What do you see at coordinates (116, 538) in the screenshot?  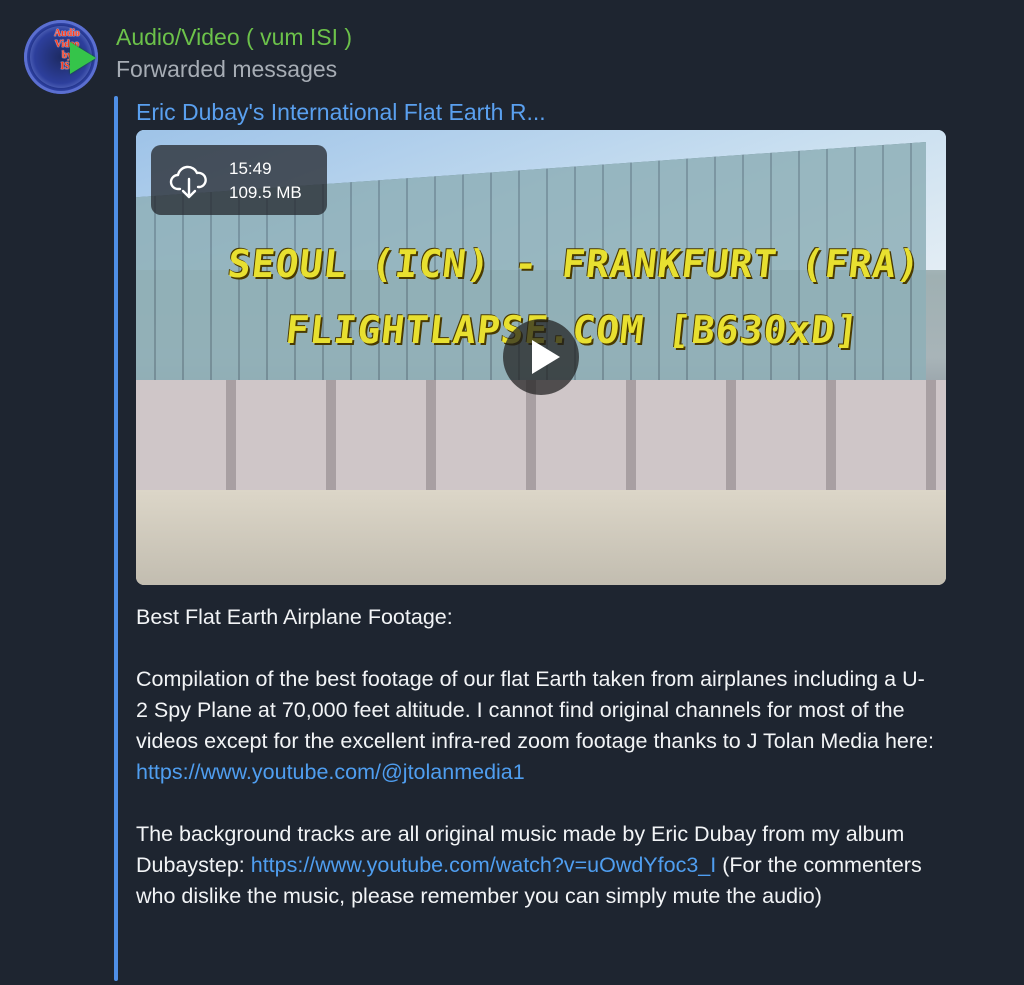 I see `forward-quote-bar` at bounding box center [116, 538].